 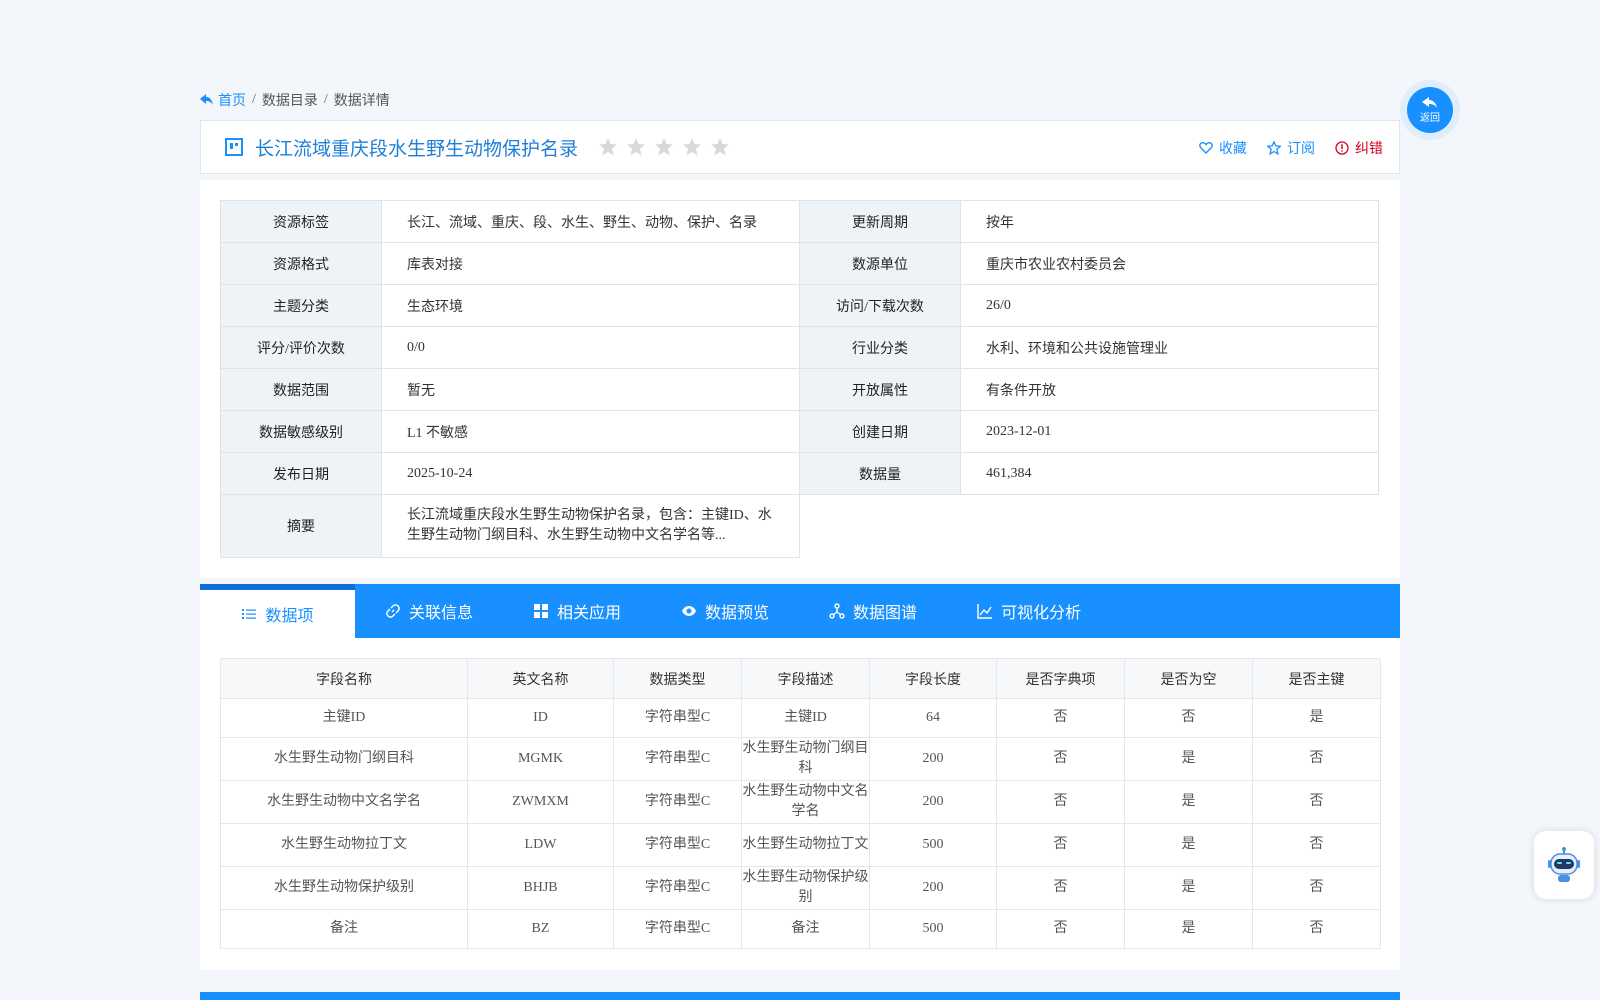 I want to click on abstract-key: 摘要, so click(x=301, y=526).